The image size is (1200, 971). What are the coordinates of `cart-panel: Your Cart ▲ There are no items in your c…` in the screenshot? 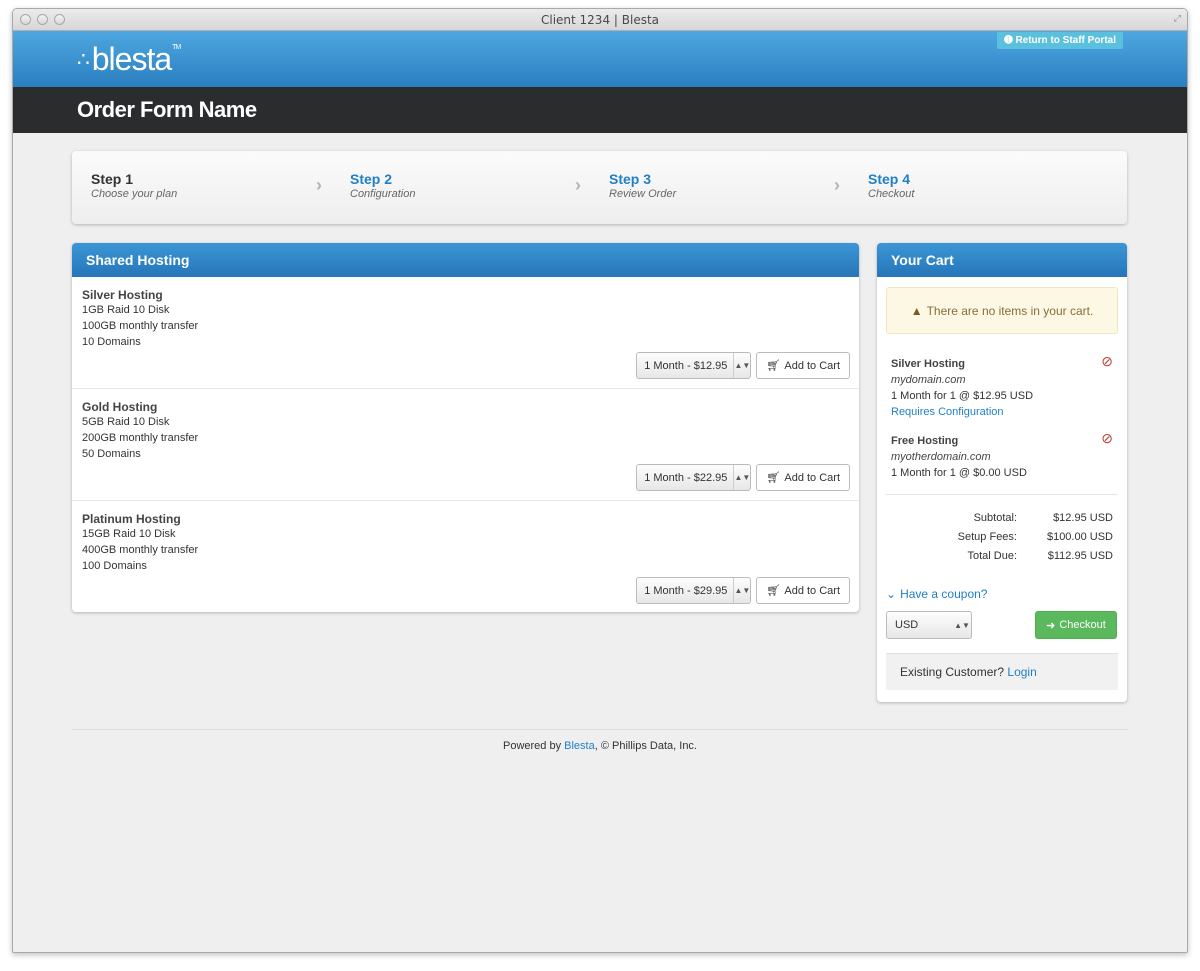 It's located at (1002, 472).